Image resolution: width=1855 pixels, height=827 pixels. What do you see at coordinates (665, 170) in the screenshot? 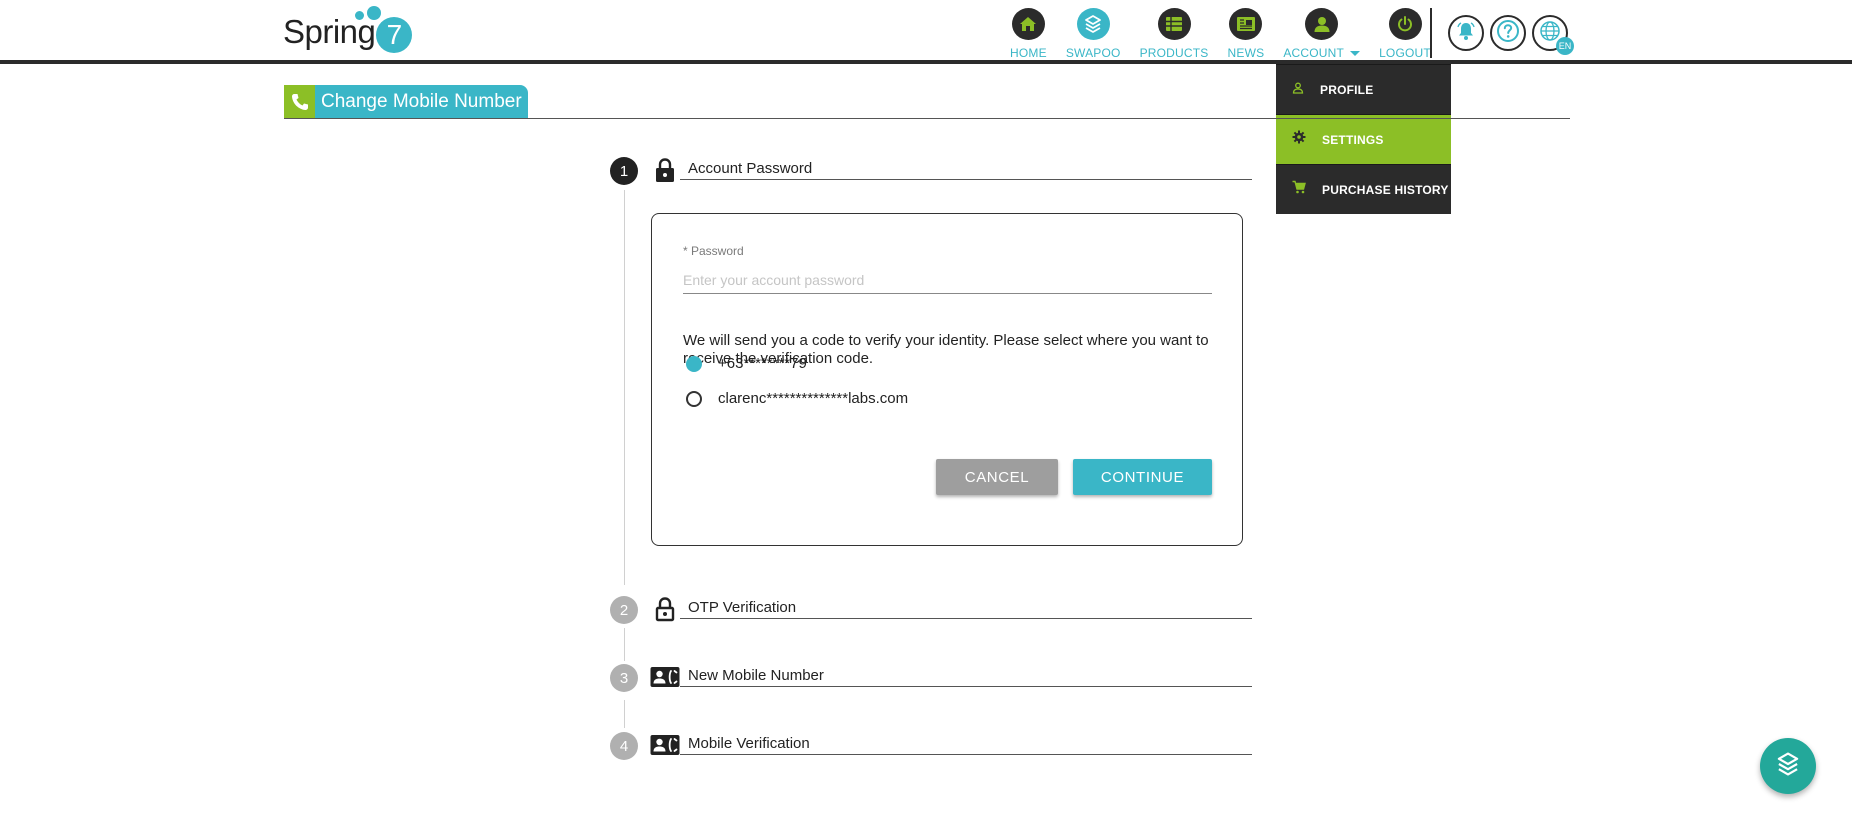
I see `lock-icon` at bounding box center [665, 170].